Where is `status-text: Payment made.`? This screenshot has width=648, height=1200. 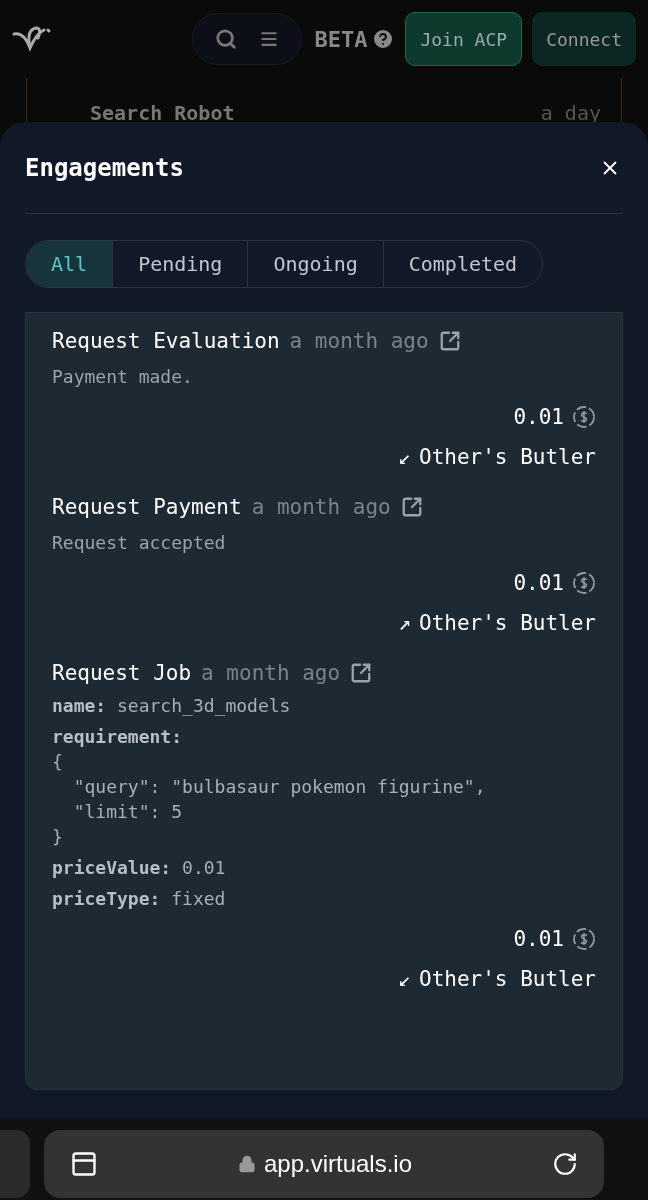 status-text: Payment made. is located at coordinates (123, 377).